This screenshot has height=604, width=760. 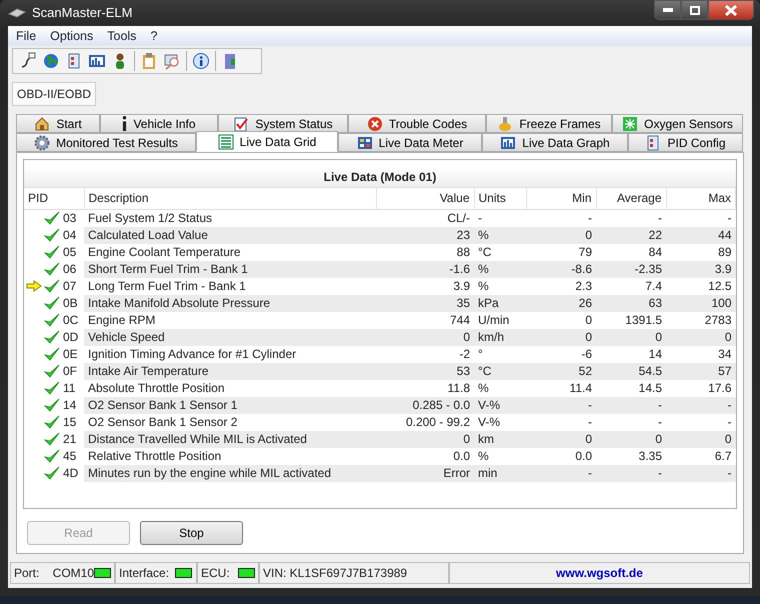 What do you see at coordinates (374, 124) in the screenshot?
I see `error-icon` at bounding box center [374, 124].